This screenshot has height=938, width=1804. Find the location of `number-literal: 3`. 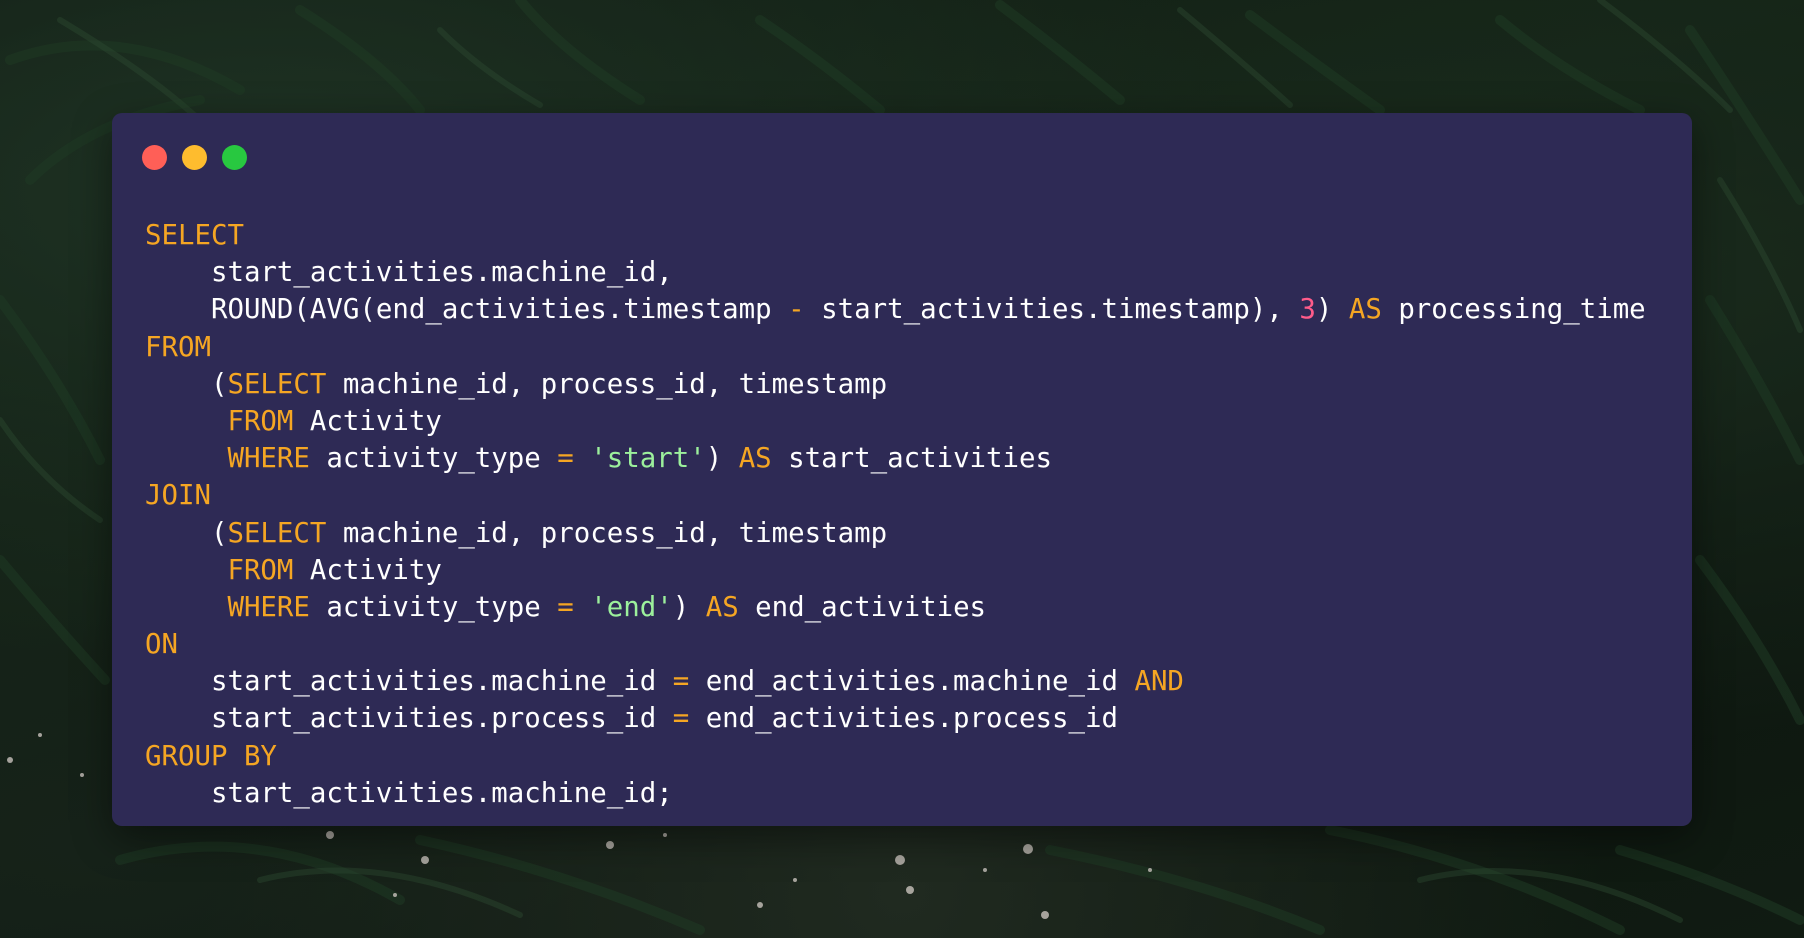

number-literal: 3 is located at coordinates (1307, 310).